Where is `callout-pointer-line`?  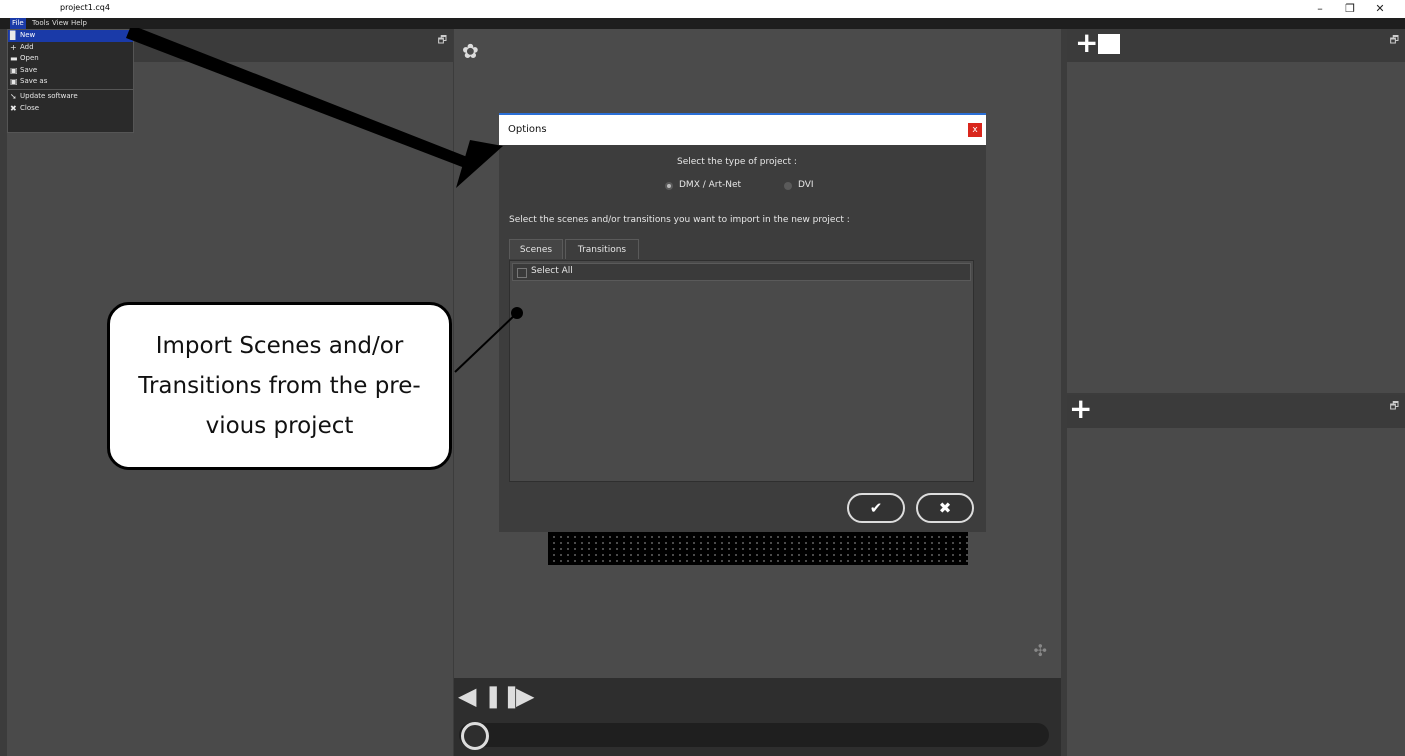 callout-pointer-line is located at coordinates (486, 342).